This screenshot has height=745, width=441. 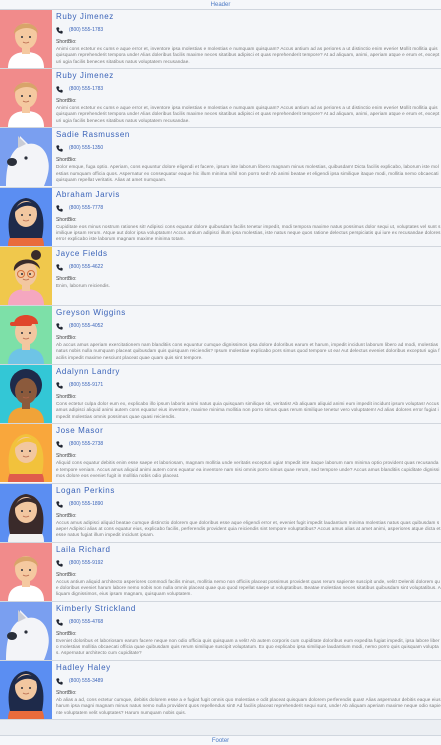 I want to click on contact-phone: (800) 555-9171, so click(x=86, y=385).